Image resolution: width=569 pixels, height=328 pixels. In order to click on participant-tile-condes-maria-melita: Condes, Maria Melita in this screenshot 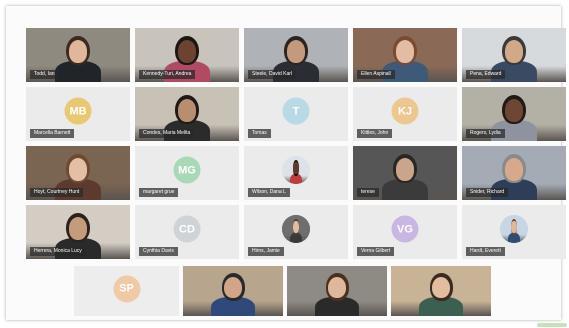, I will do `click(187, 114)`.